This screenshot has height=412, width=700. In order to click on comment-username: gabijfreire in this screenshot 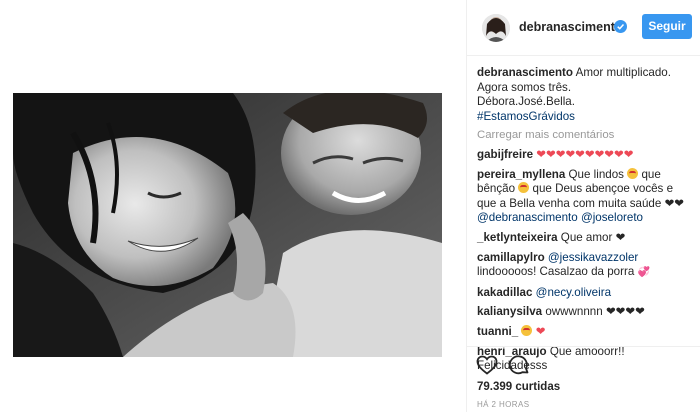, I will do `click(505, 154)`.